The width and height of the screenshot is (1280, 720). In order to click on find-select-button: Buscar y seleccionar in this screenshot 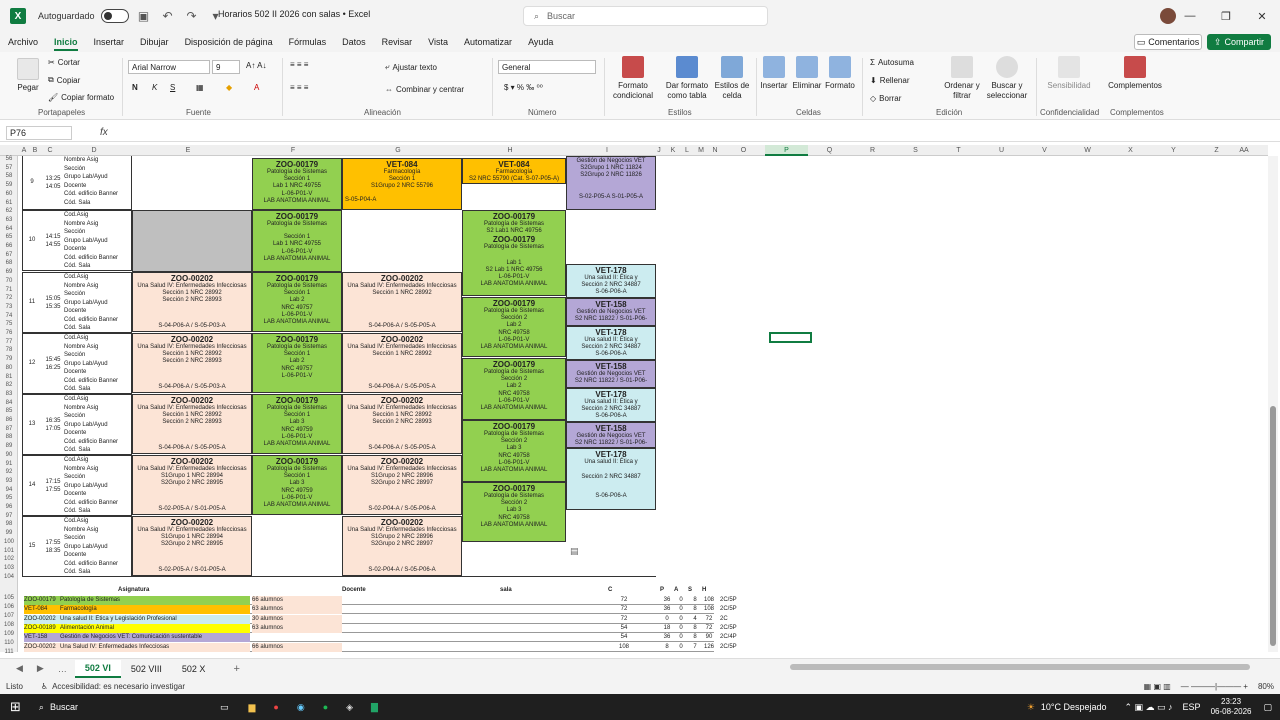, I will do `click(1007, 78)`.